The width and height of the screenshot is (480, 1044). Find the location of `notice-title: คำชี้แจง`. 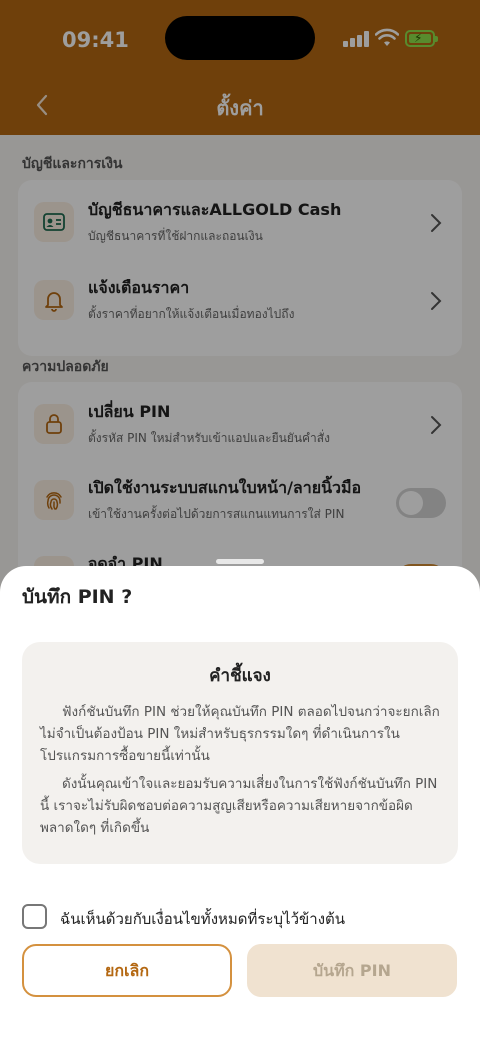

notice-title: คำชี้แจง is located at coordinates (240, 676).